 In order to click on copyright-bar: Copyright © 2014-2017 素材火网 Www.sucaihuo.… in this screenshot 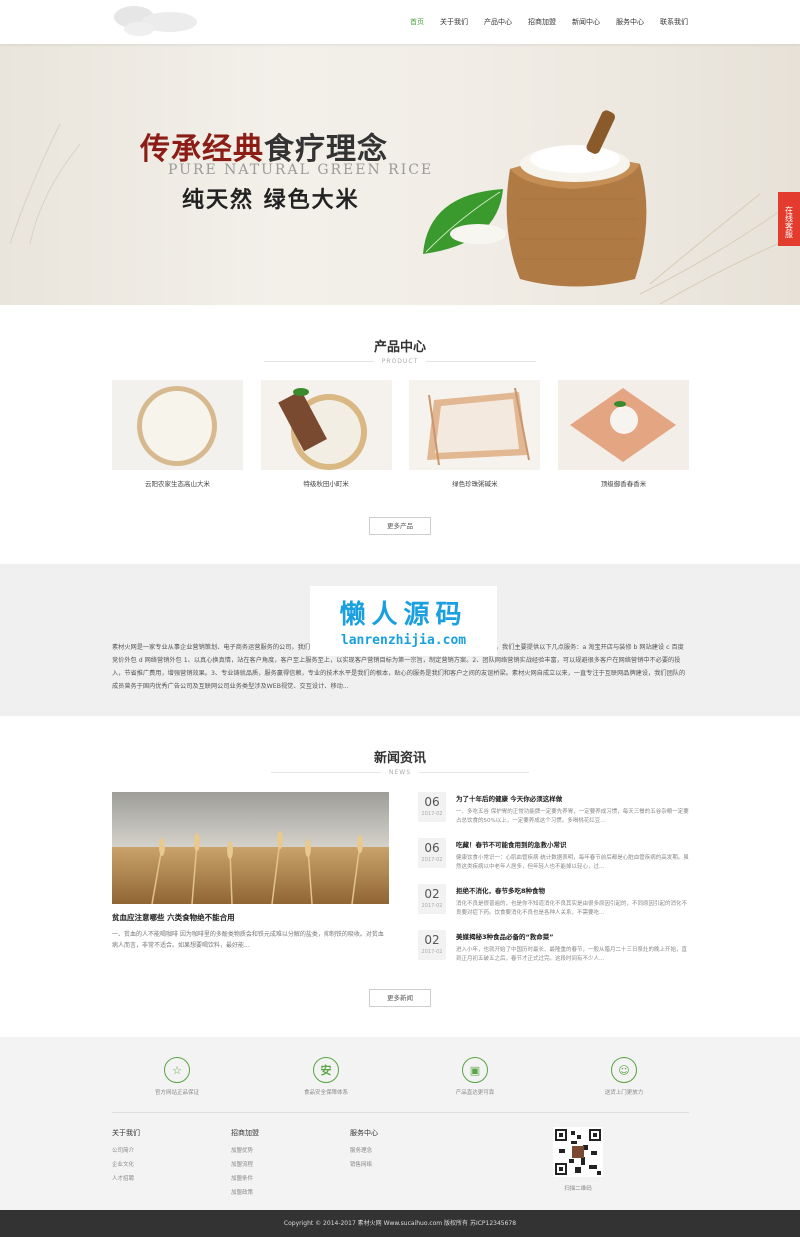, I will do `click(400, 1223)`.